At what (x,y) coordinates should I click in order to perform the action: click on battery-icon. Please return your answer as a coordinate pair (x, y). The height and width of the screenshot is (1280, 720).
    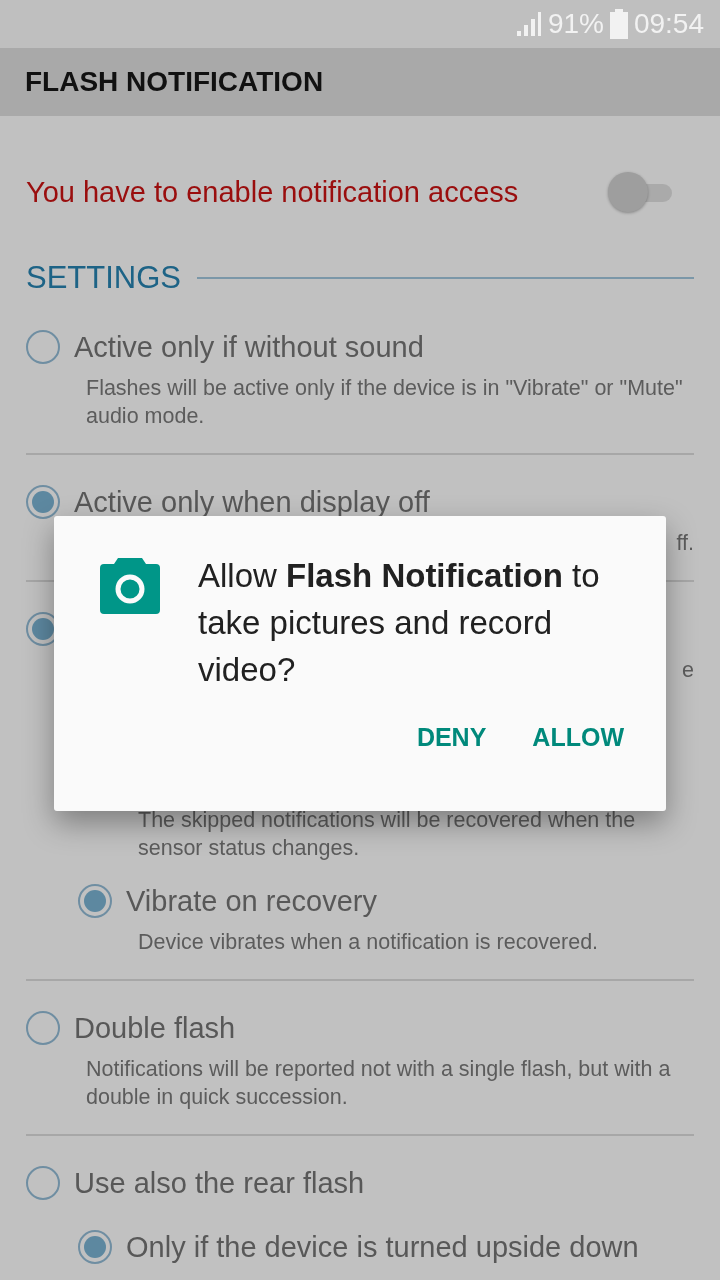
    Looking at the image, I should click on (618, 24).